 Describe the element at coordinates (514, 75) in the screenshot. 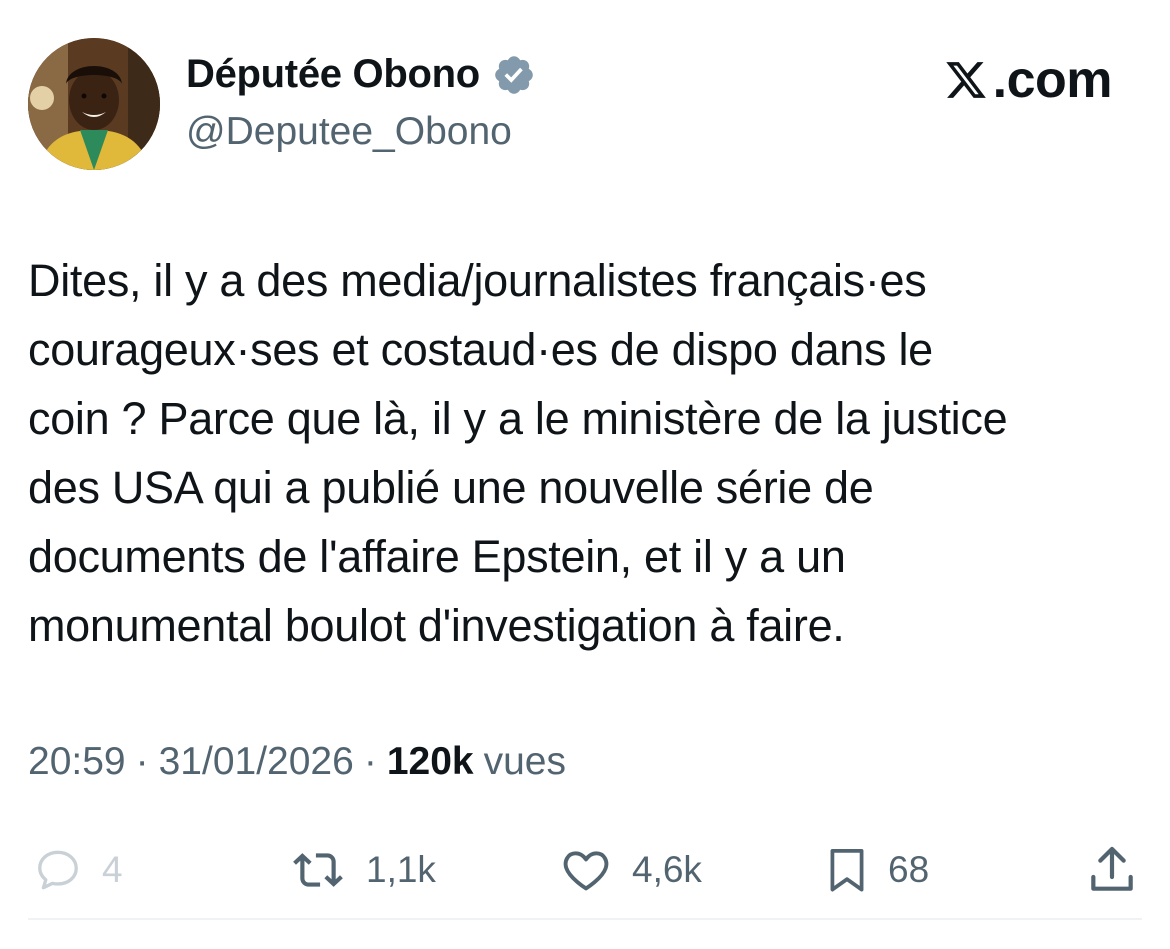

I see `verified-badge-icon` at that location.